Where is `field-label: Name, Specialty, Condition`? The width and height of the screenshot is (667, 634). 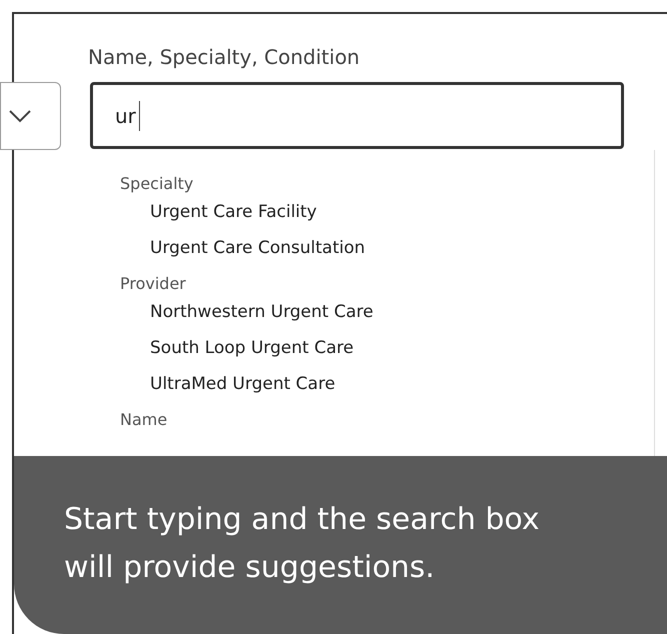 field-label: Name, Specialty, Condition is located at coordinates (224, 57).